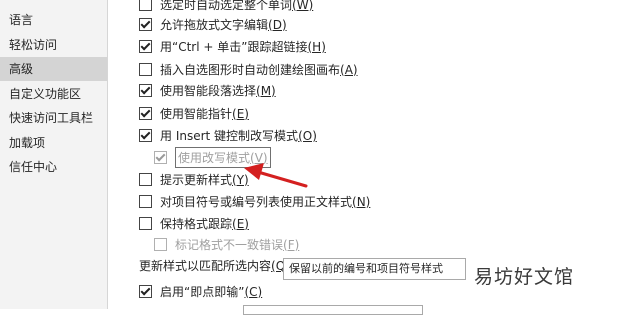 Image resolution: width=620 pixels, height=315 pixels. What do you see at coordinates (282, 179) in the screenshot?
I see `arrow-shaft` at bounding box center [282, 179].